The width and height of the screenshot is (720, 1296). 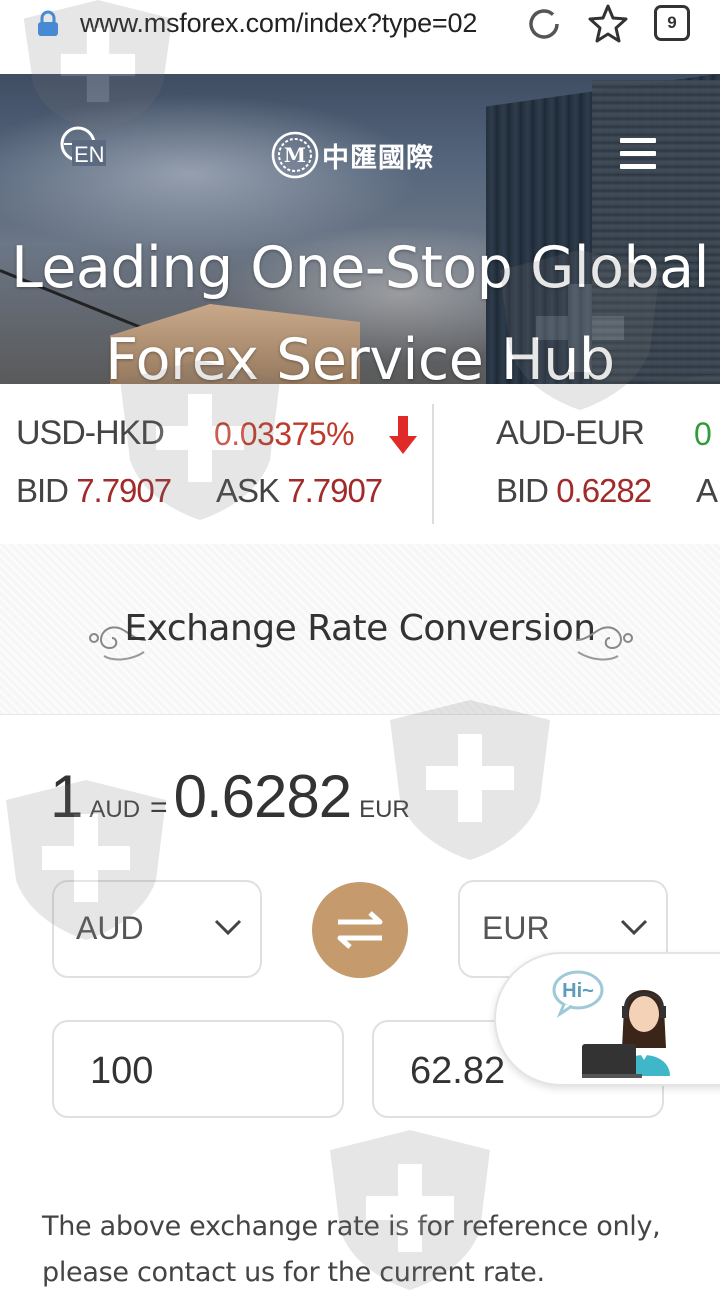 I want to click on ticker-bid: BID 7.7907, so click(x=94, y=490).